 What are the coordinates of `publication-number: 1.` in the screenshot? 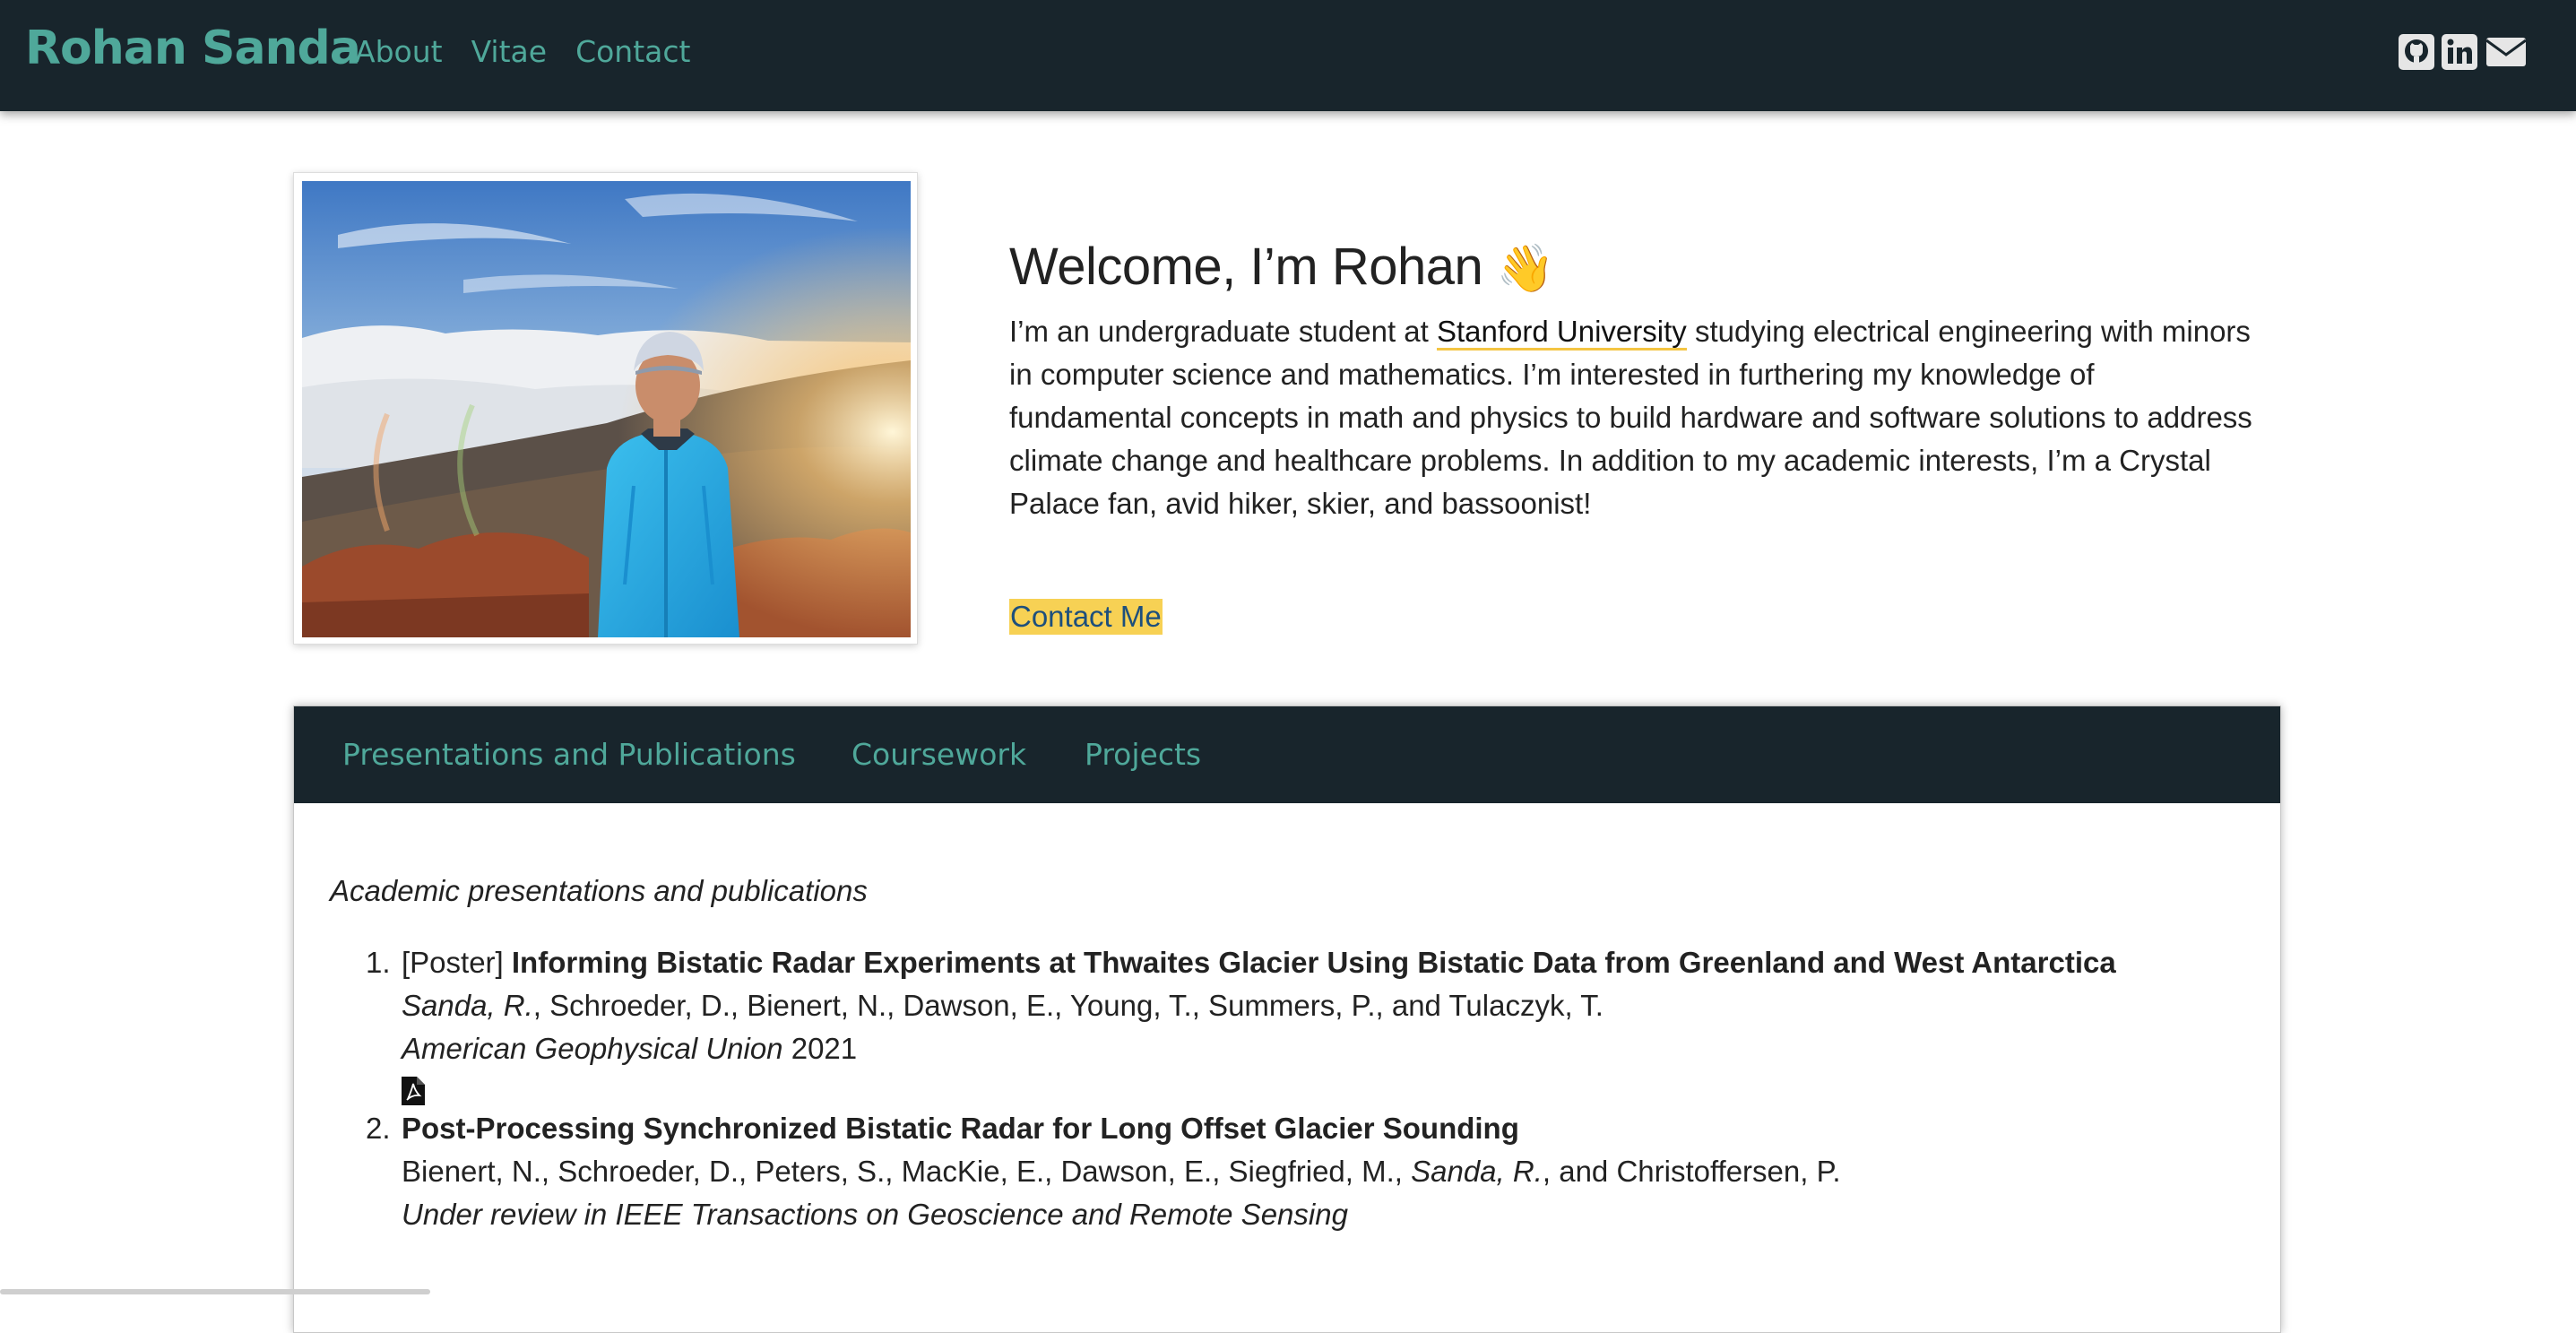 It's located at (378, 962).